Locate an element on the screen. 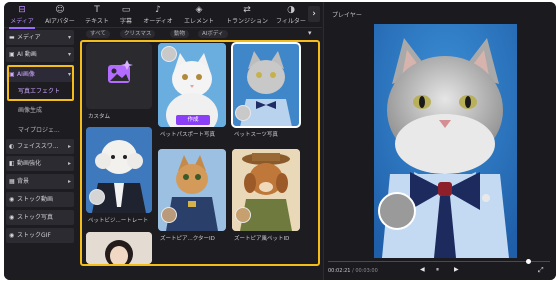 The height and width of the screenshot is (282, 556). previous-frame-icon: ◀ is located at coordinates (422, 269).